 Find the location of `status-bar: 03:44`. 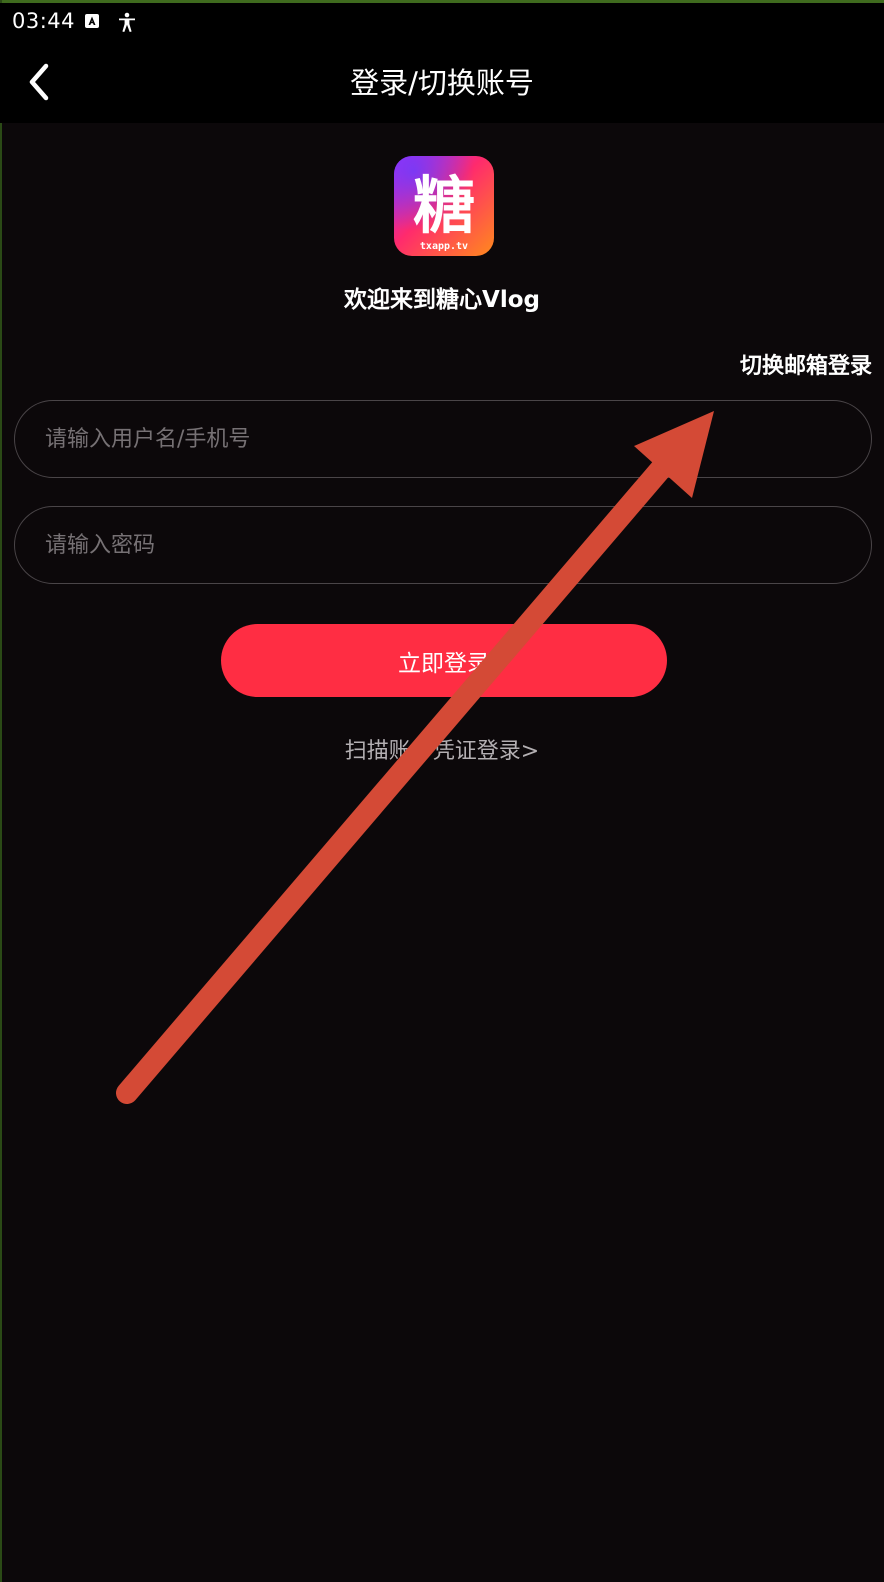

status-bar: 03:44 is located at coordinates (442, 23).